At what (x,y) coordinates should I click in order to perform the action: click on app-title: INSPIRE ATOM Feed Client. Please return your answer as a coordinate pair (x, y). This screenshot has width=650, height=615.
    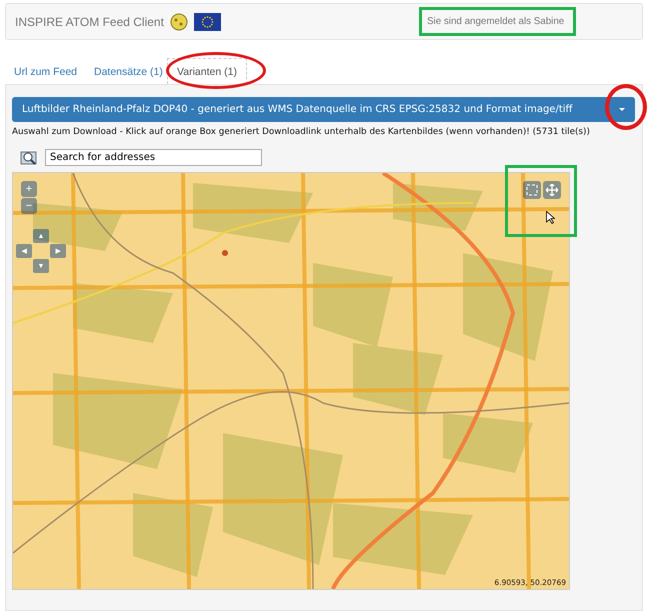
    Looking at the image, I should click on (89, 21).